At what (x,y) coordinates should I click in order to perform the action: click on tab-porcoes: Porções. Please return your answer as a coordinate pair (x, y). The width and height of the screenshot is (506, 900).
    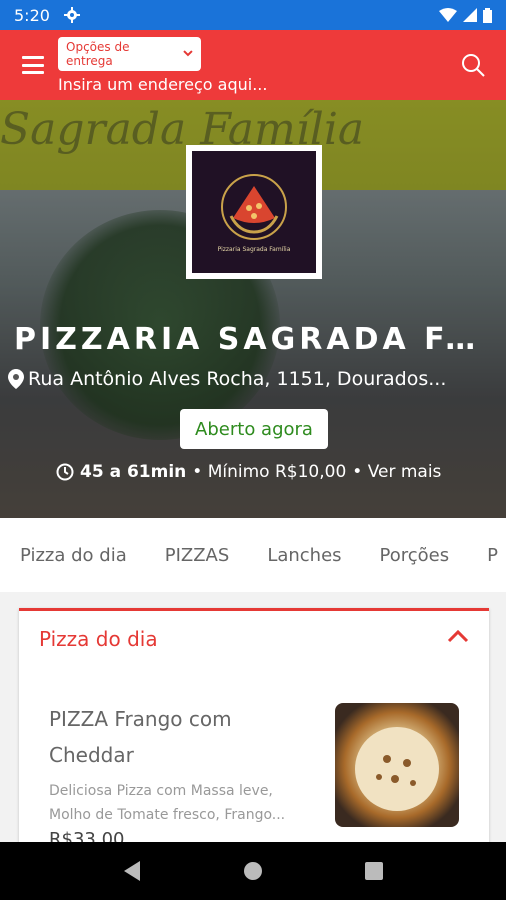
    Looking at the image, I should click on (415, 555).